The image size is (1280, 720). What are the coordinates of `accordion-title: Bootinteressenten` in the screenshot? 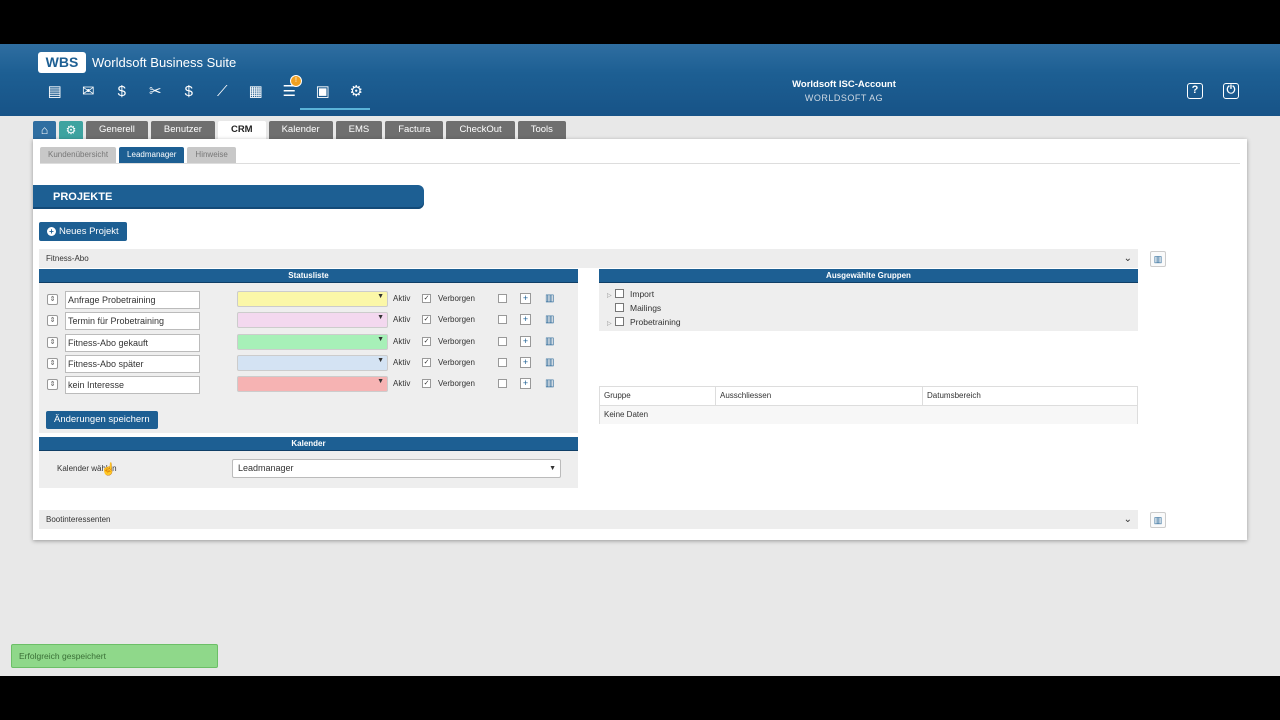 It's located at (78, 519).